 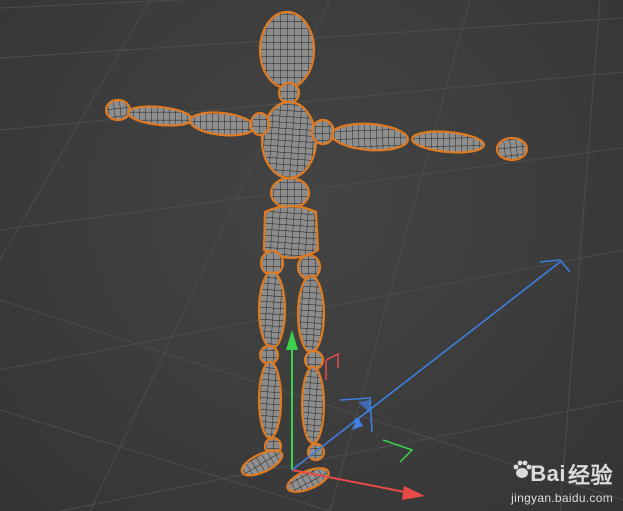 What do you see at coordinates (562, 498) in the screenshot?
I see `watermark-url: jingyan.baidu.com` at bounding box center [562, 498].